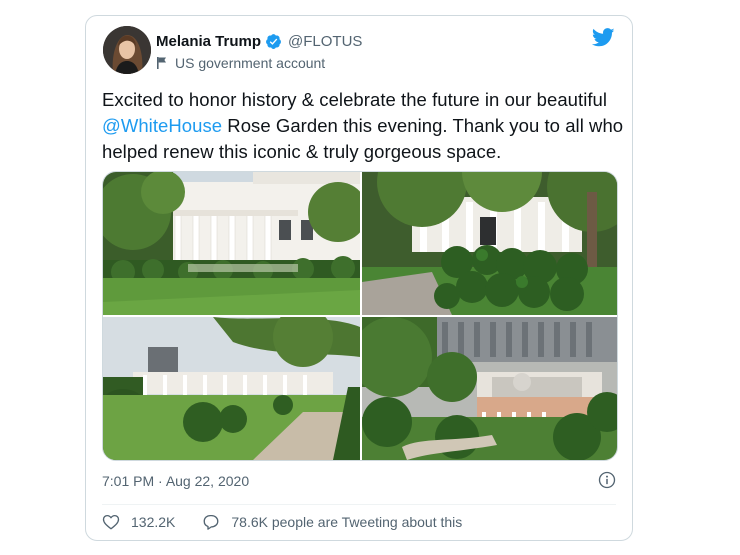  Describe the element at coordinates (207, 481) in the screenshot. I see `tweet-date: Aug 22, 2020` at that location.